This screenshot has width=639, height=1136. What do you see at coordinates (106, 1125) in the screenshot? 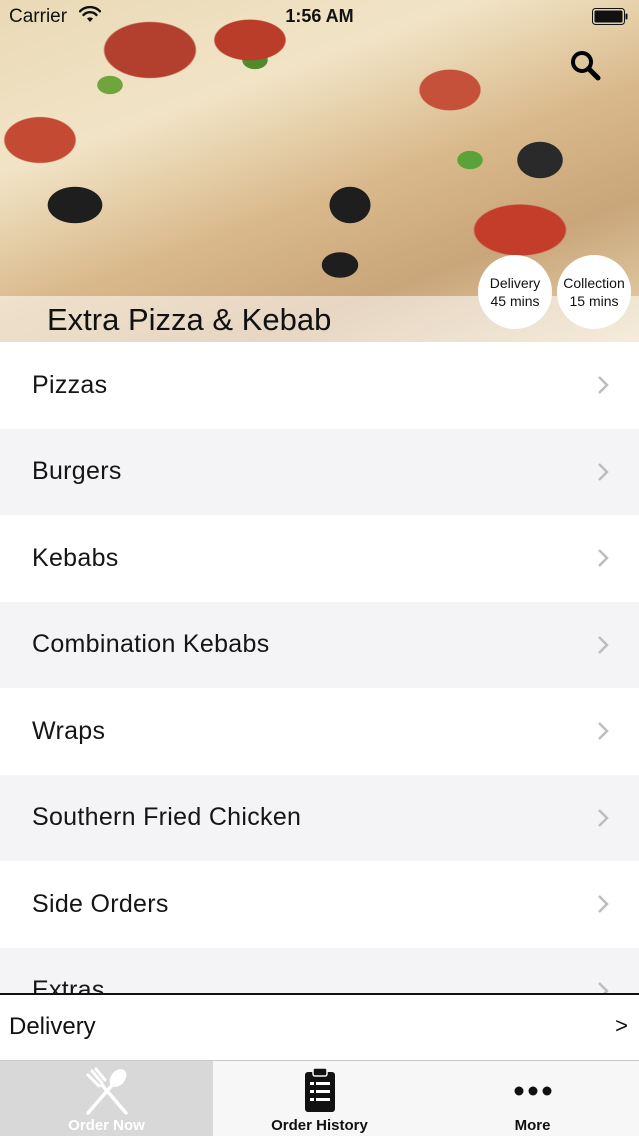
I see `tab-label: Order Now` at bounding box center [106, 1125].